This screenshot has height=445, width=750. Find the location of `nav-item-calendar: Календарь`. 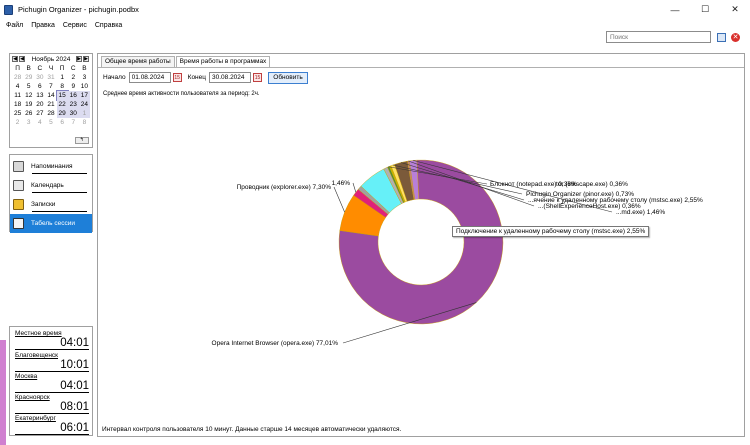

nav-item-calendar: Календарь is located at coordinates (51, 185).